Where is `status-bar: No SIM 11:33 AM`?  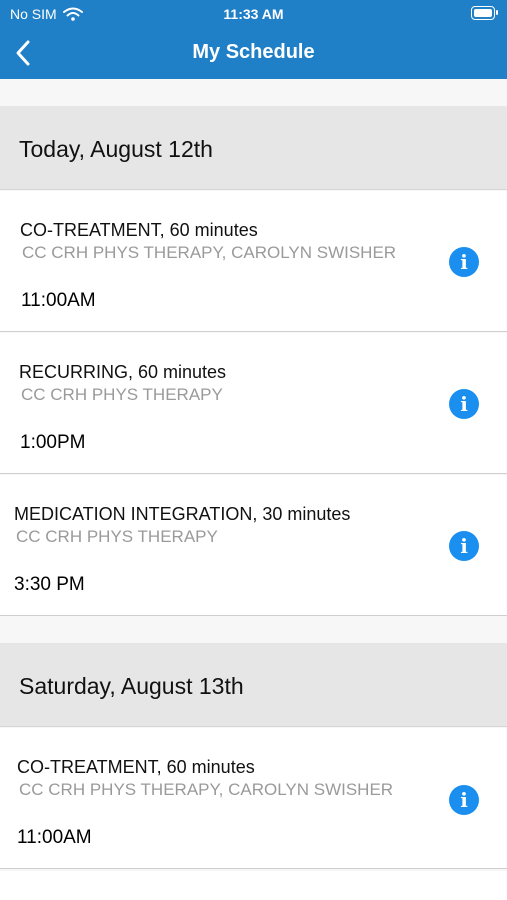
status-bar: No SIM 11:33 AM is located at coordinates (253, 14).